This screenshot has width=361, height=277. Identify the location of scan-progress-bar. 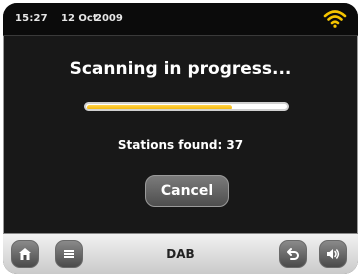
(186, 106).